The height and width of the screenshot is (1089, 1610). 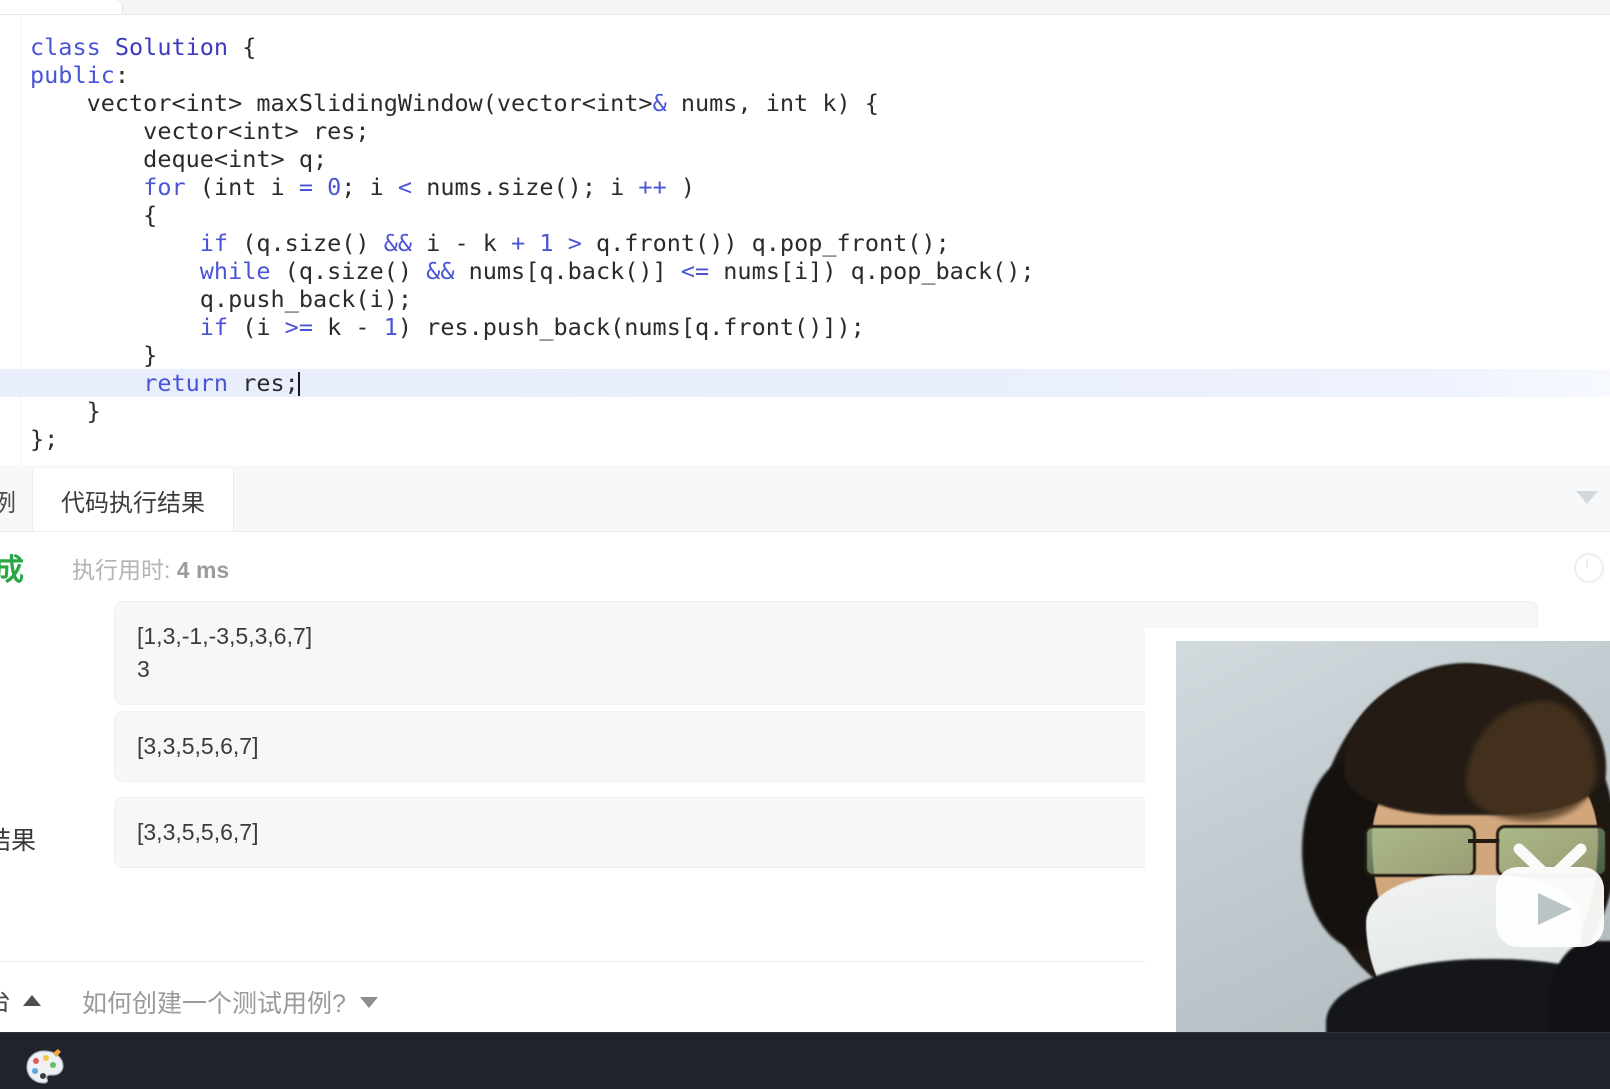 What do you see at coordinates (805, 159) in the screenshot?
I see `code-line: deque<int> q;` at bounding box center [805, 159].